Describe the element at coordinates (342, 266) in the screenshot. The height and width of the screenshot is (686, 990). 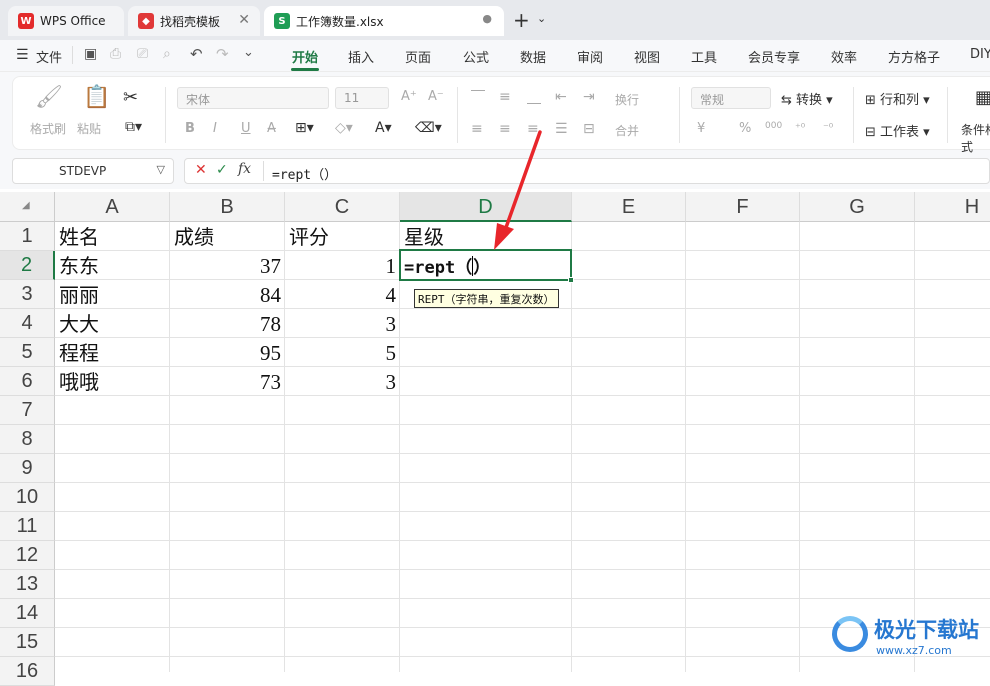
I see `cell-c2: 1` at that location.